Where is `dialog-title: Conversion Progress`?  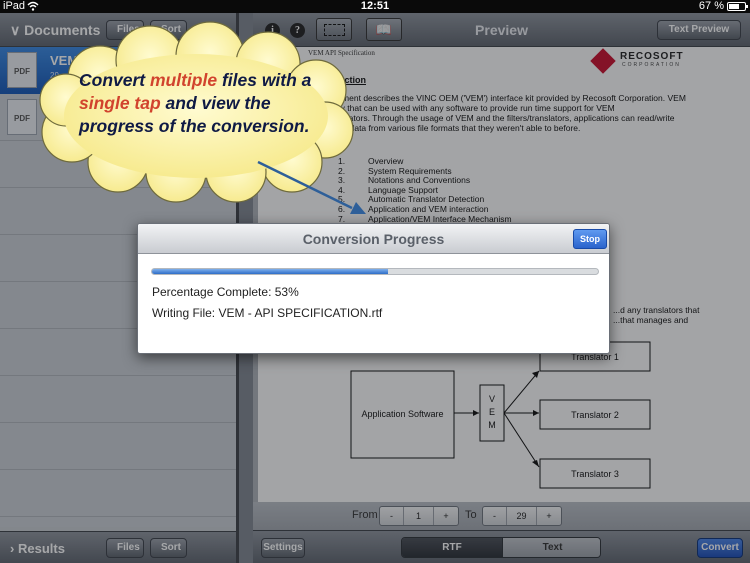 dialog-title: Conversion Progress is located at coordinates (373, 239).